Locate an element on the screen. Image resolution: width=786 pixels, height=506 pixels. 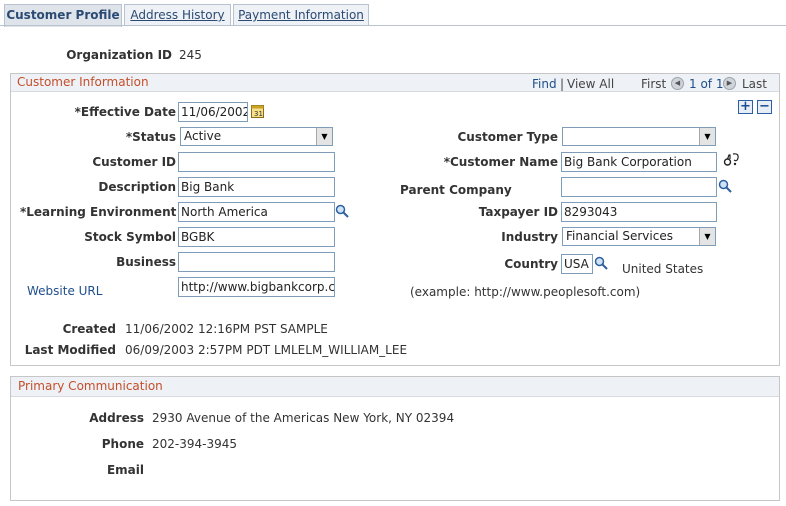
description-field: Big Bank is located at coordinates (256, 187).